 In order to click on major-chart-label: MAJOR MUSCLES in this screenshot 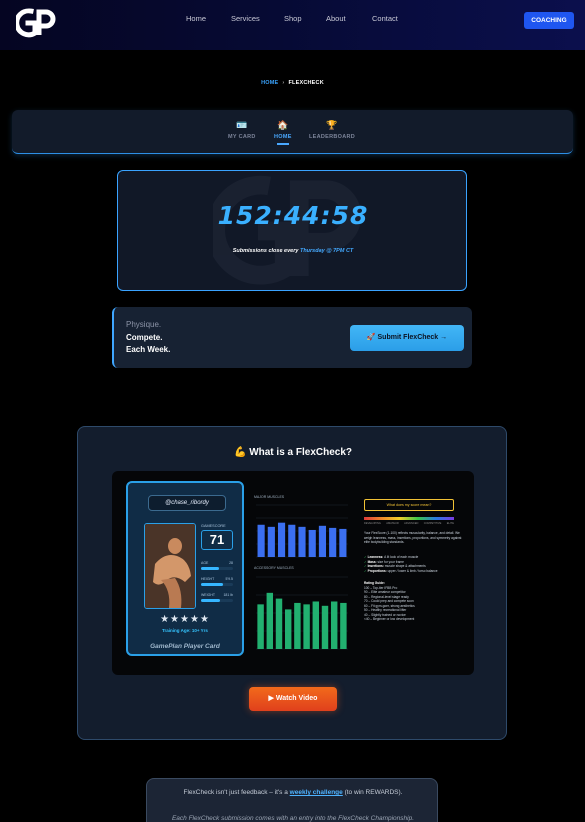, I will do `click(269, 497)`.